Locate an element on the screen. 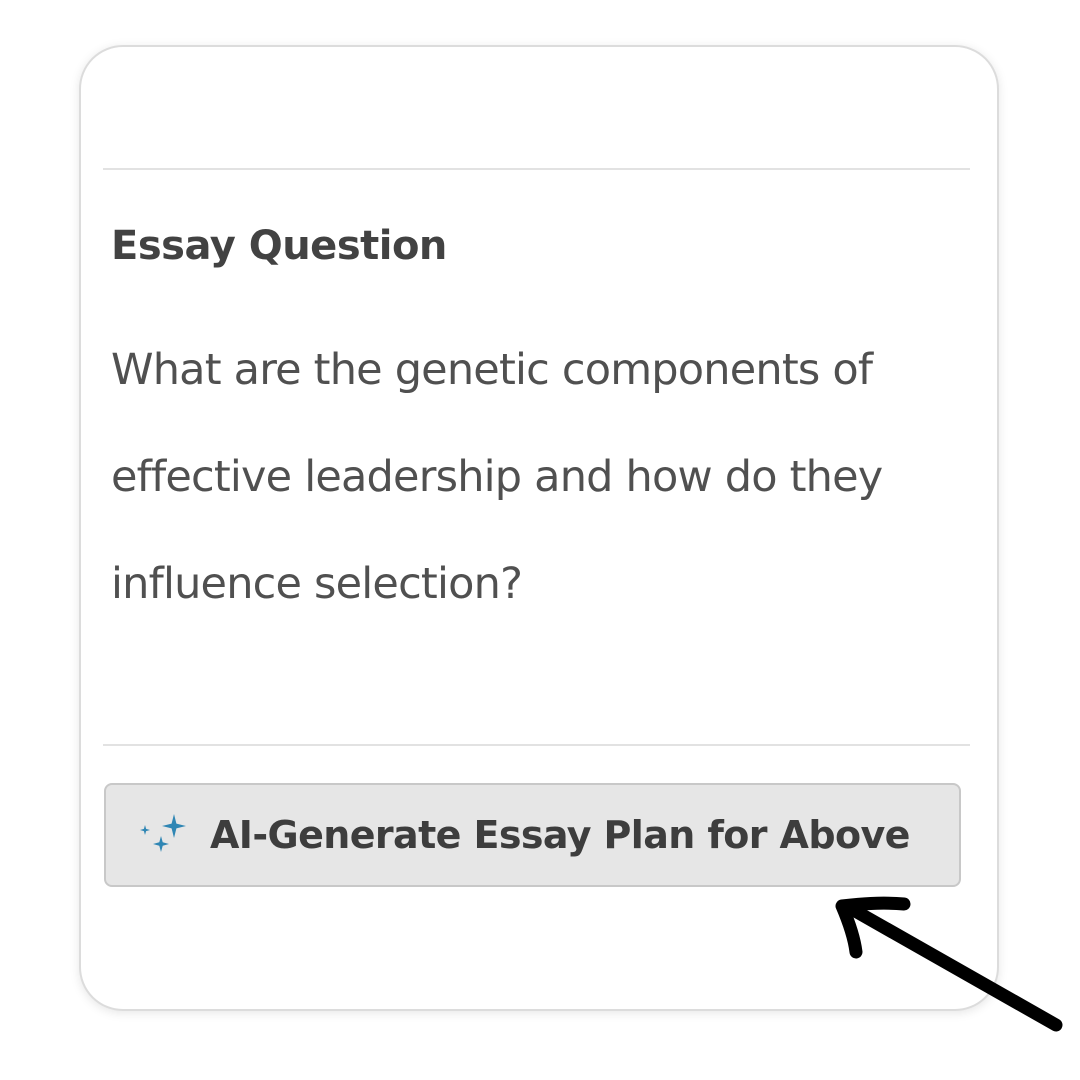 This screenshot has height=1080, width=1080. ai-generate-essay-plan-button: AI-Generate Essay Plan for Above is located at coordinates (532, 835).